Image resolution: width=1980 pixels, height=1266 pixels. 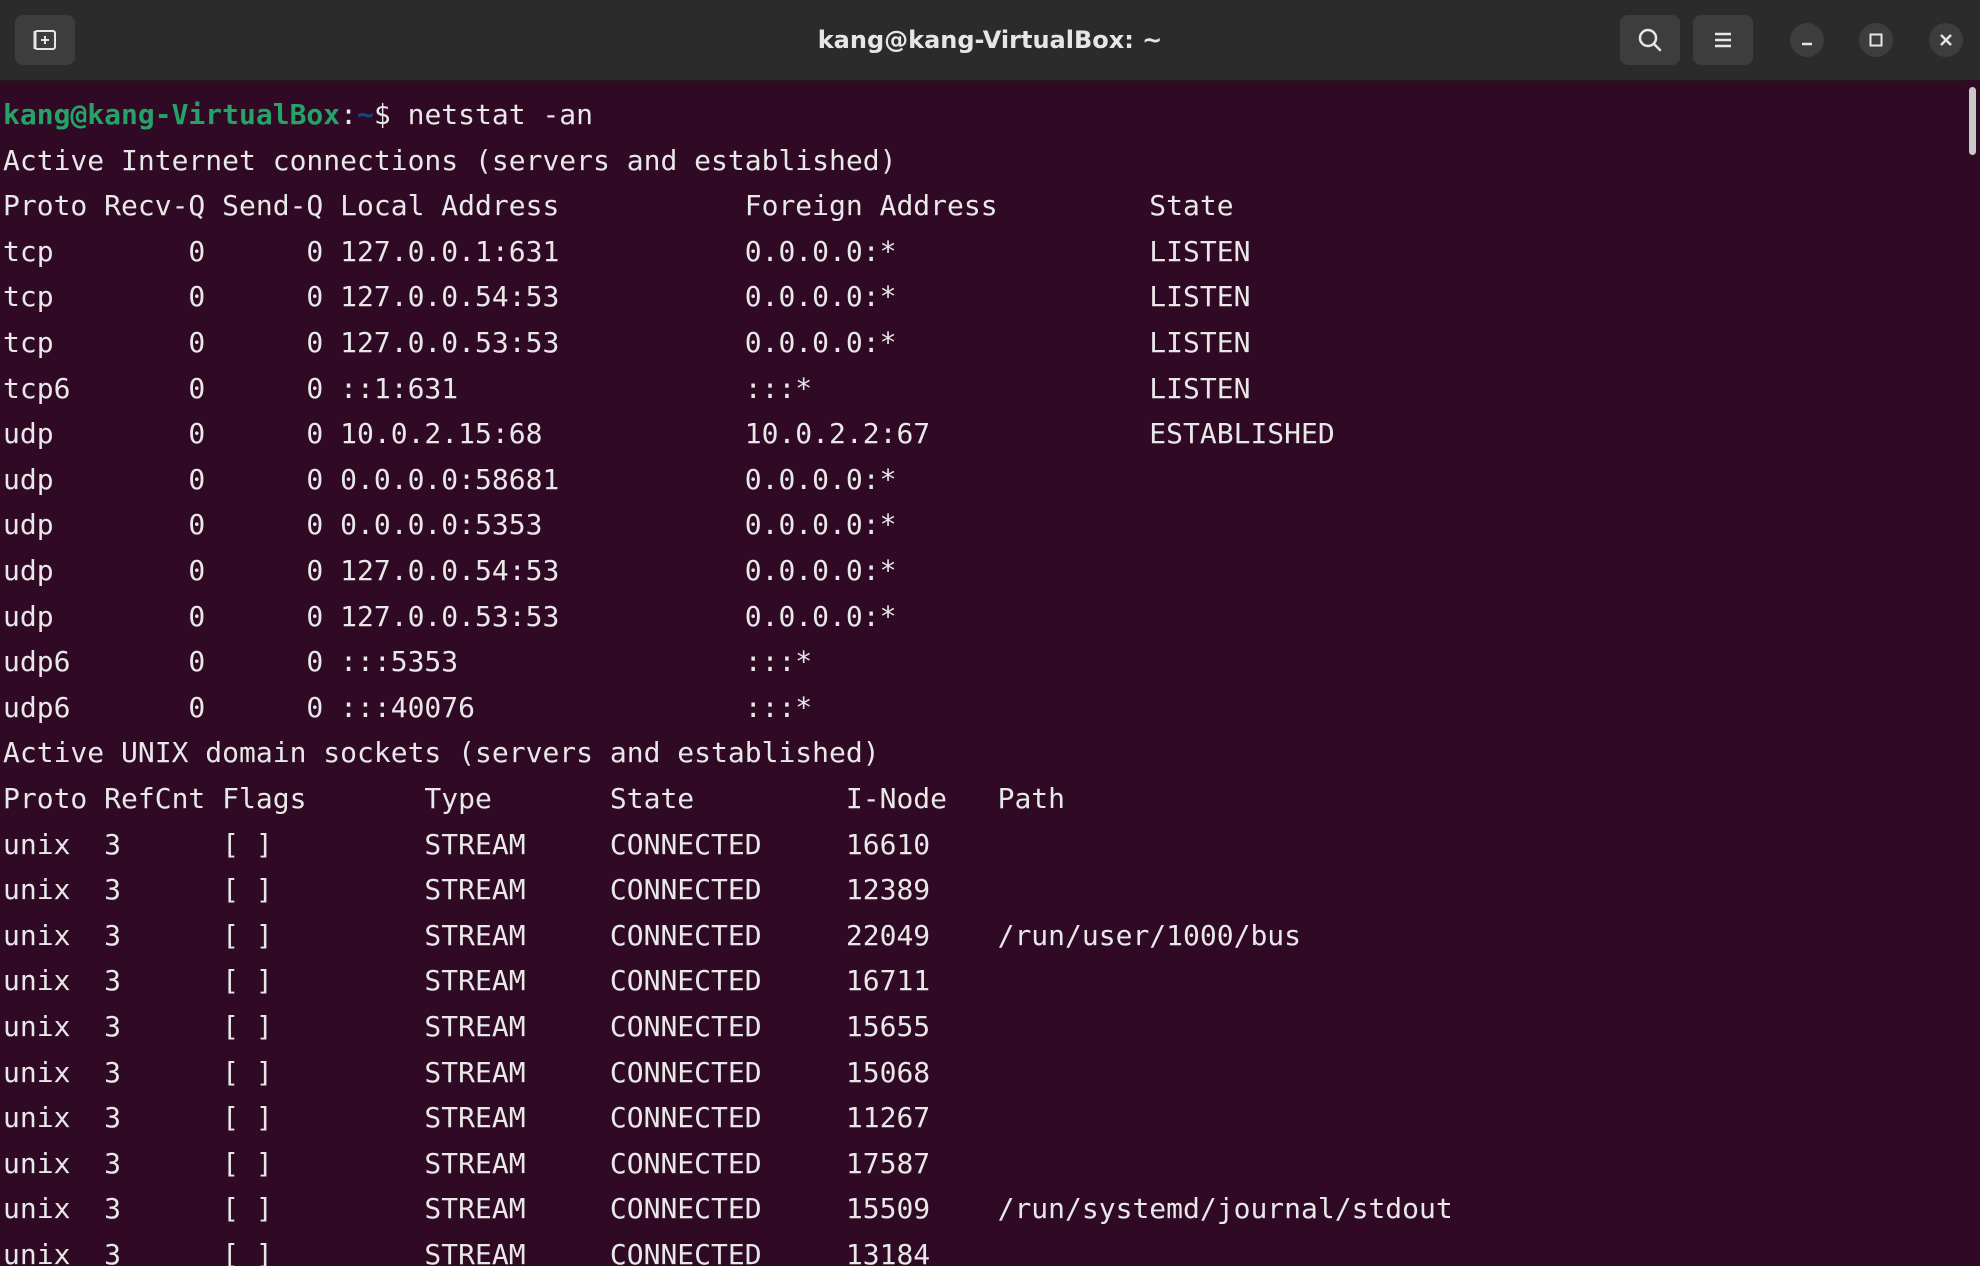 I want to click on output-line: udp 0 0 127.0.0.54:53 0.0.0.0:*, so click(x=669, y=570).